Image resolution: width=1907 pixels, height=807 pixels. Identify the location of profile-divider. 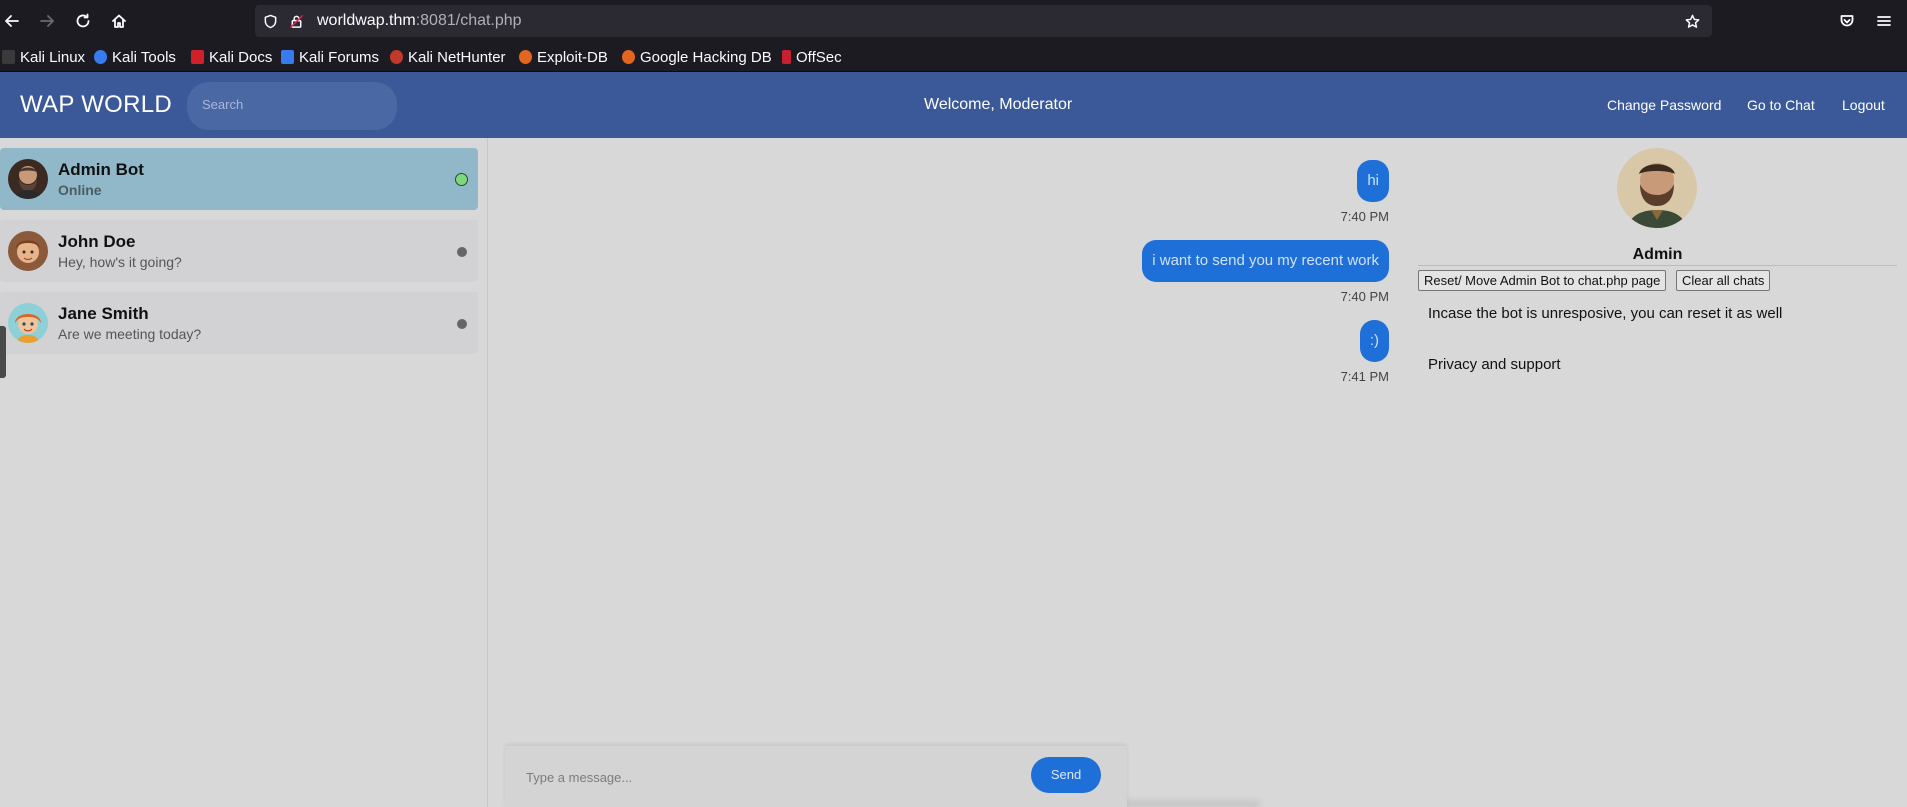
(1657, 265).